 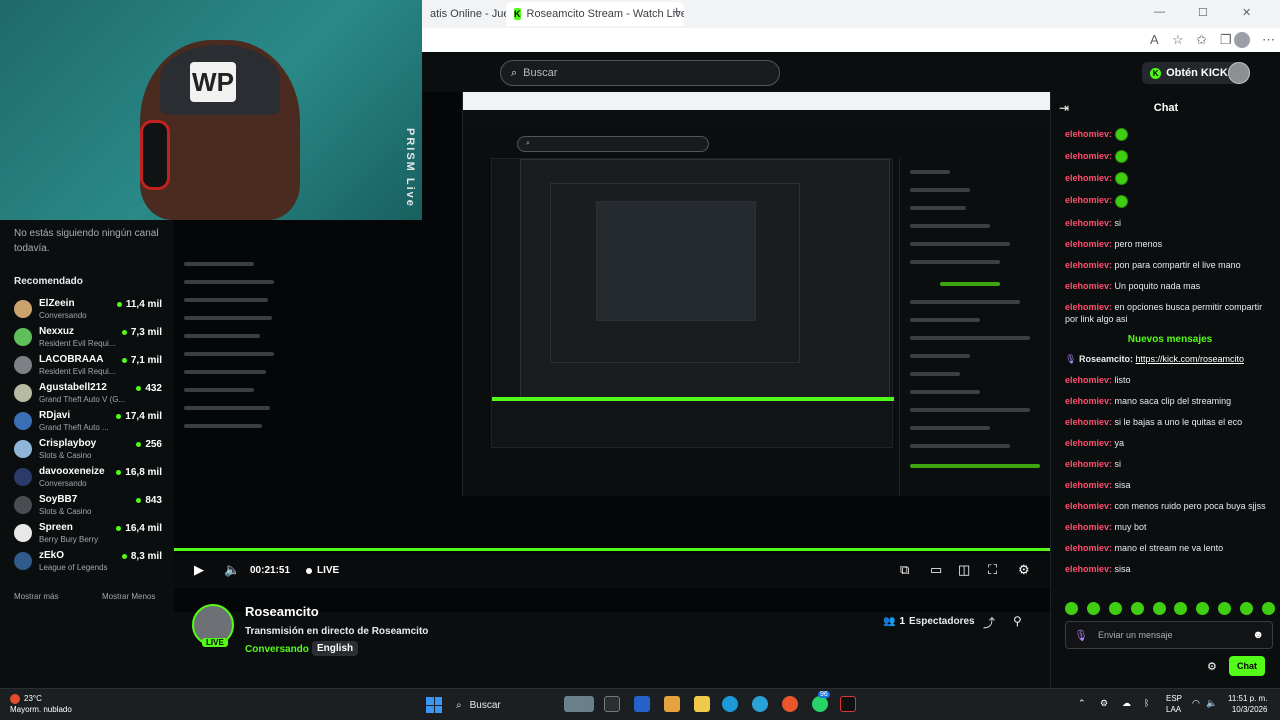 I want to click on streamer-name: Roseamcito, so click(x=282, y=611).